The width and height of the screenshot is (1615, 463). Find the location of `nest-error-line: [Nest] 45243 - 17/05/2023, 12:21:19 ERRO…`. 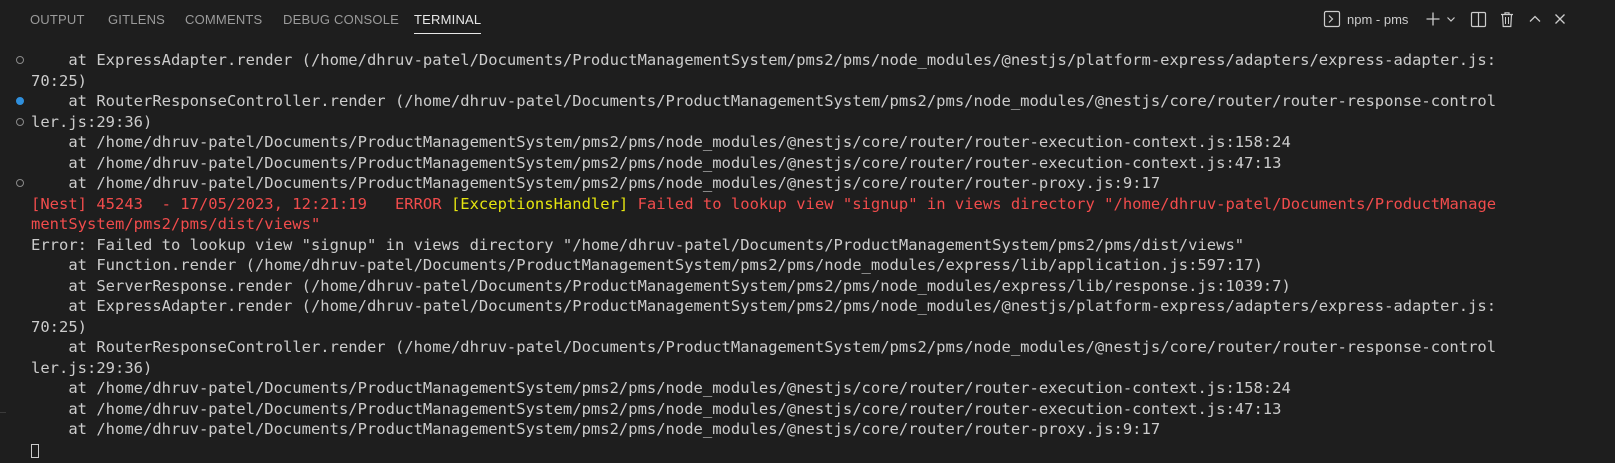

nest-error-line: [Nest] 45243 - 17/05/2023, 12:21:19 ERRO… is located at coordinates (807, 204).